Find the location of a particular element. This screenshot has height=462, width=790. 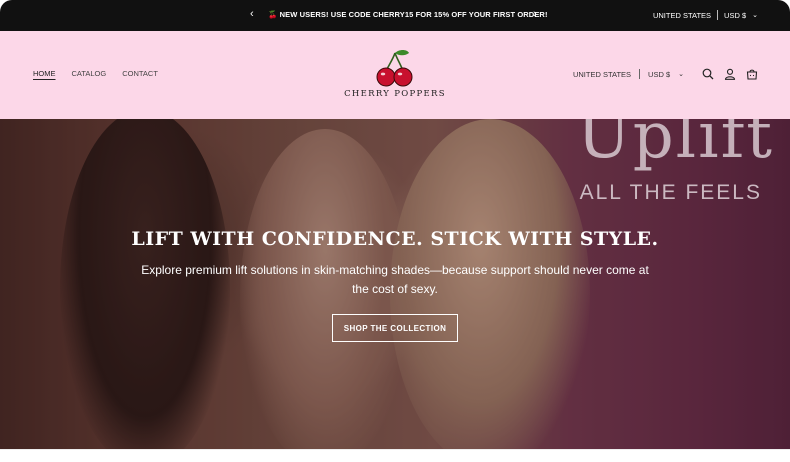

hero-background-text: Uplift is located at coordinates (675, 146).